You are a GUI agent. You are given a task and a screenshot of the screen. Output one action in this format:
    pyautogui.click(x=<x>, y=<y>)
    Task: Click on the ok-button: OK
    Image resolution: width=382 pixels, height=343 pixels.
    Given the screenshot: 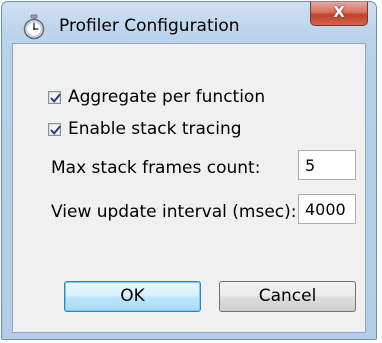 What is the action you would take?
    pyautogui.click(x=132, y=296)
    